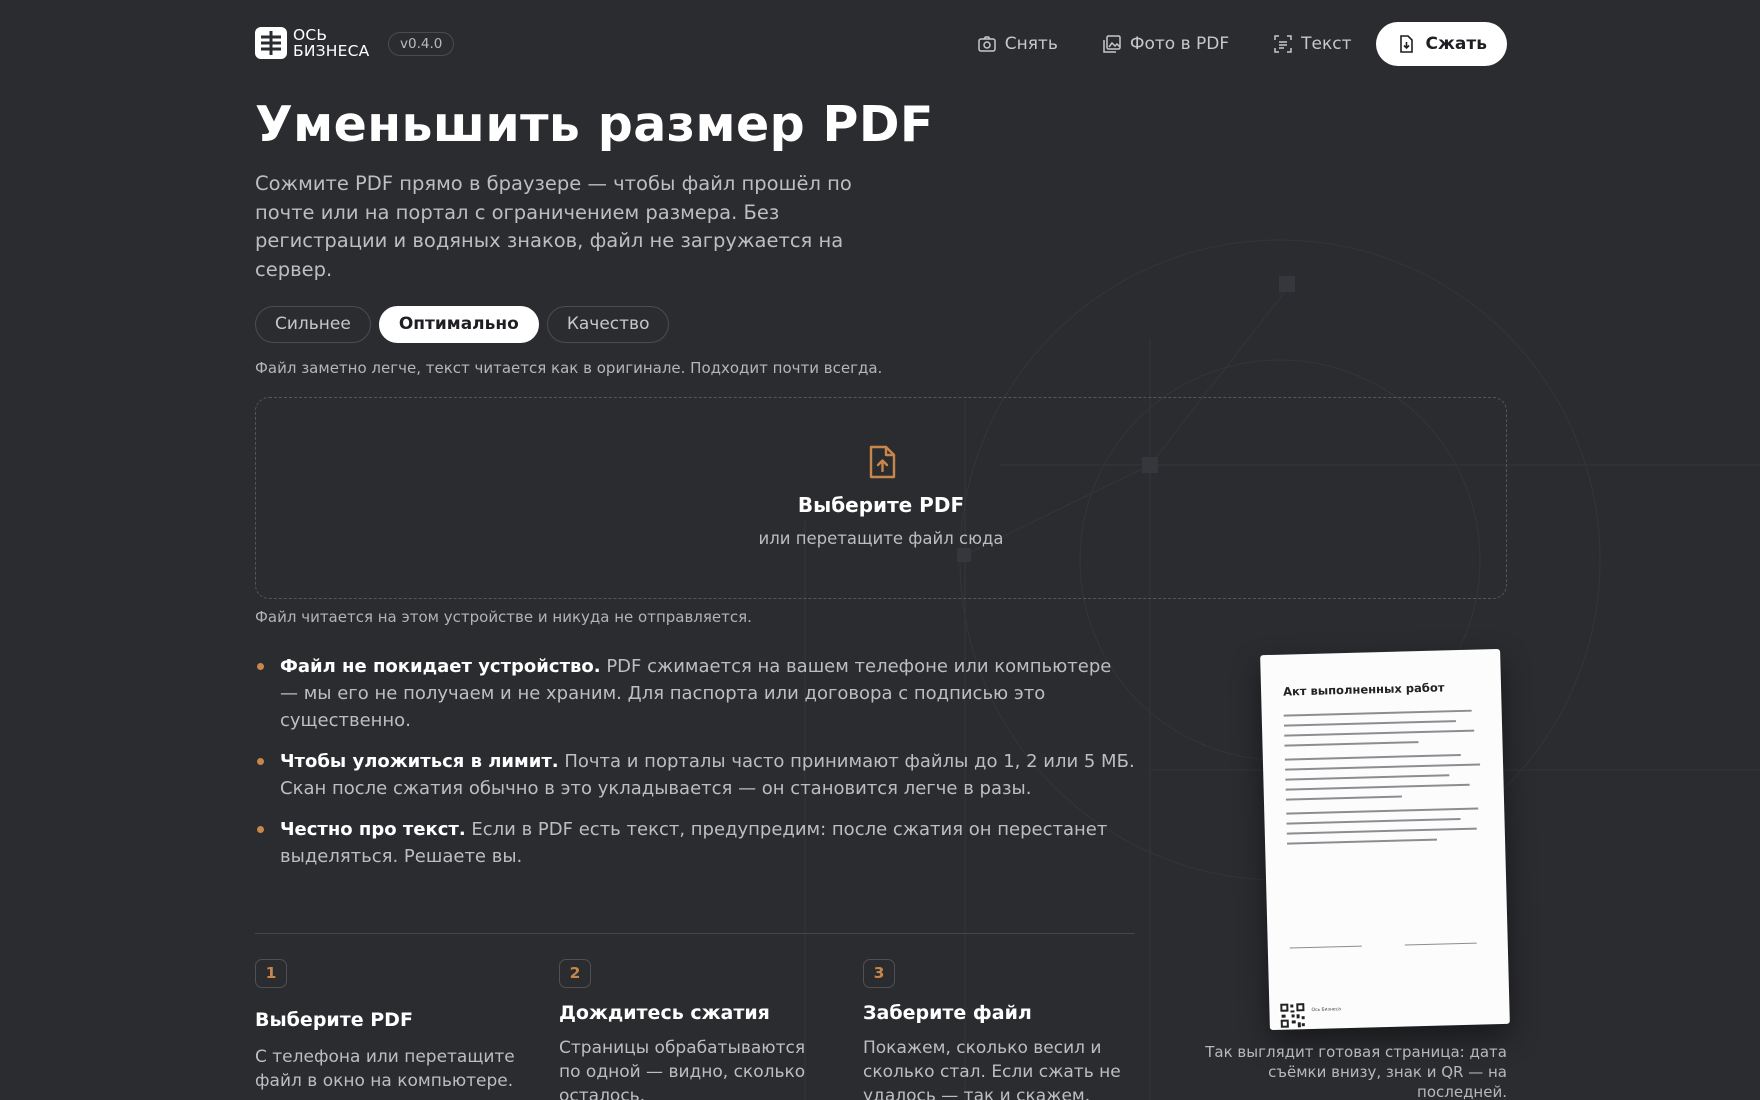 This screenshot has height=1100, width=1760. I want to click on nav-text: Текст, so click(1312, 44).